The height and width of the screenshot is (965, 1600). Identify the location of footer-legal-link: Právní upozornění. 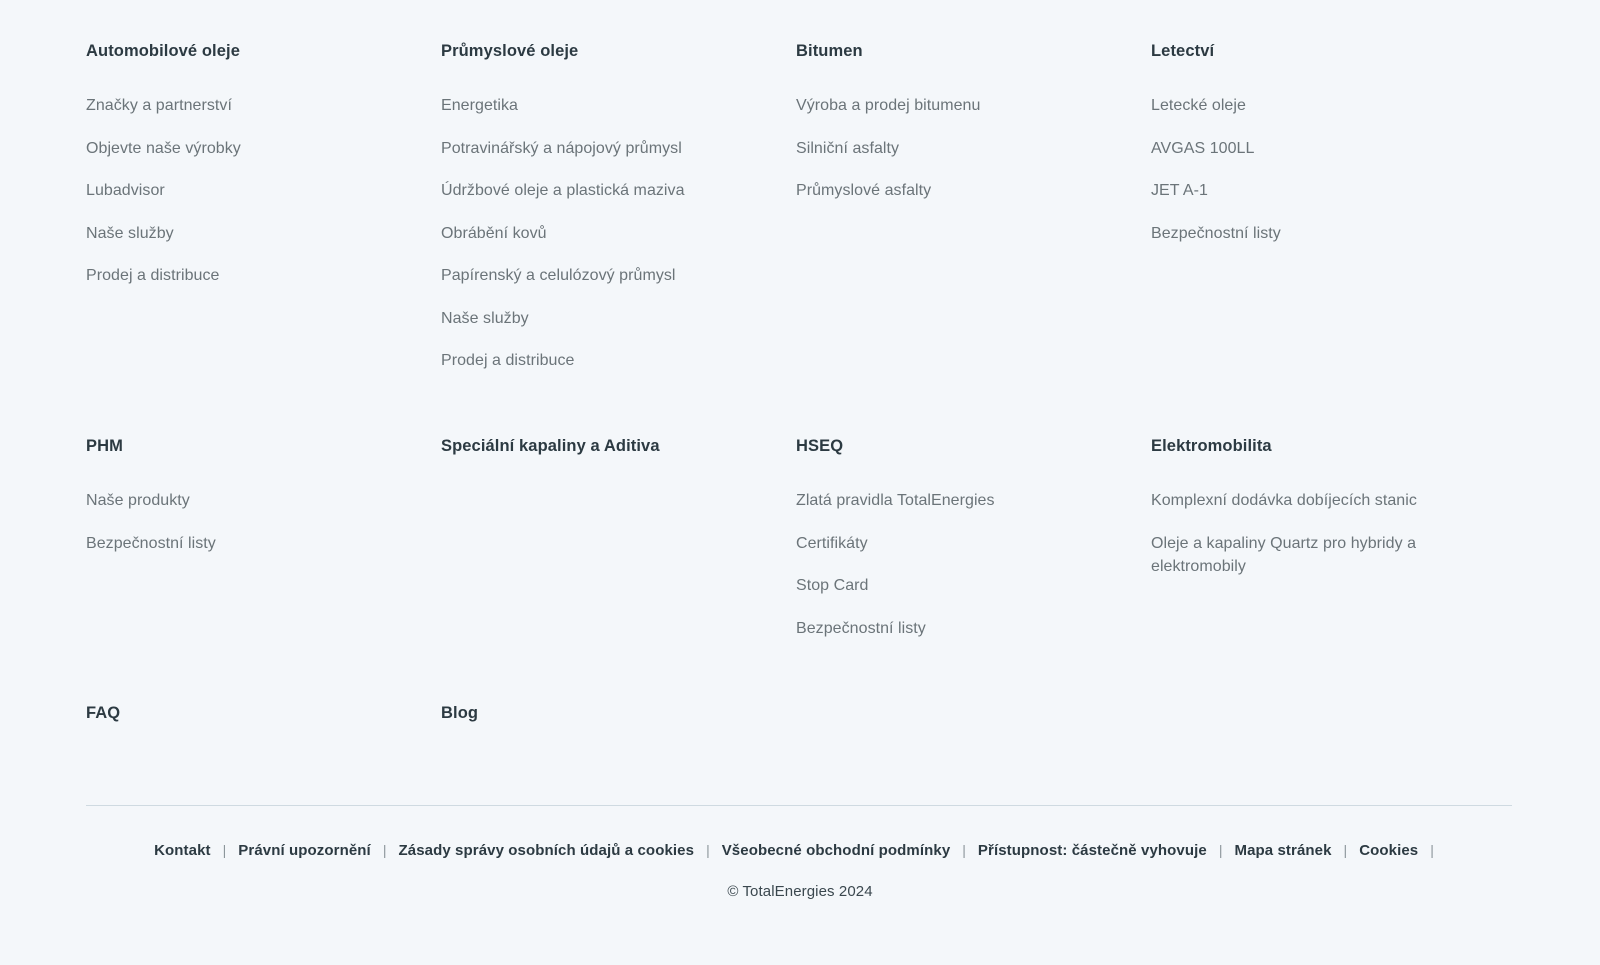
(304, 850).